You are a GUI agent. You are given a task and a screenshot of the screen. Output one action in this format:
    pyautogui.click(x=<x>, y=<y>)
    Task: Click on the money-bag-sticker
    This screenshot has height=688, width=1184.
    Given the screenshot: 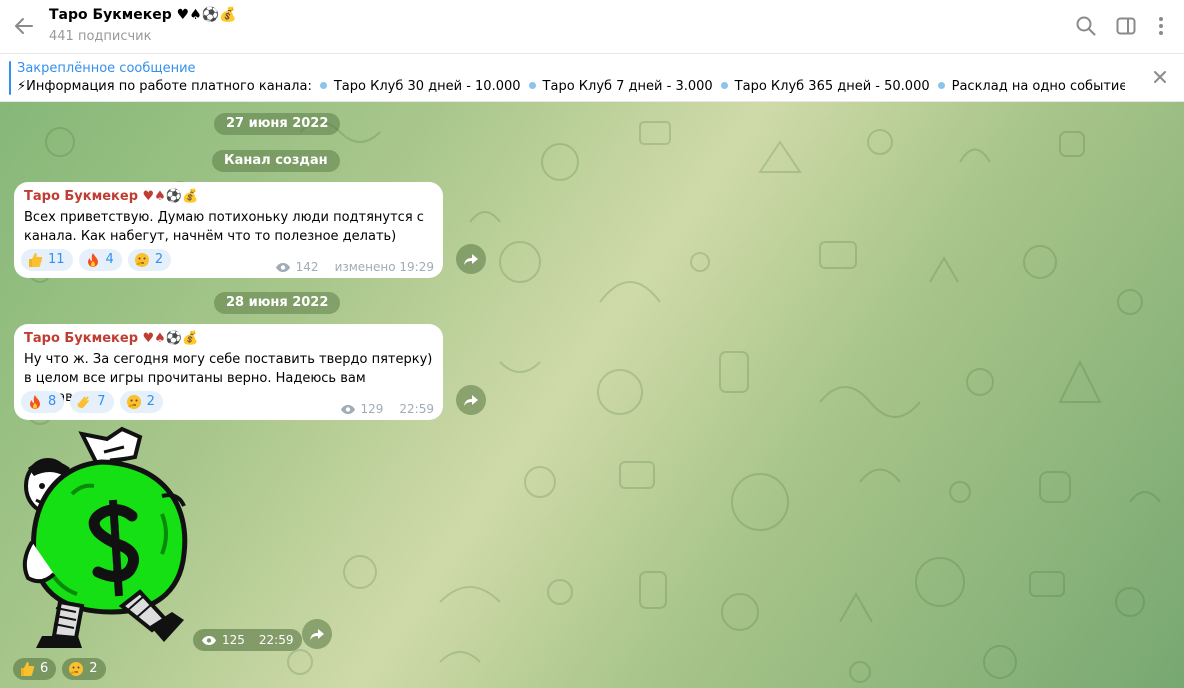 What is the action you would take?
    pyautogui.click(x=102, y=540)
    